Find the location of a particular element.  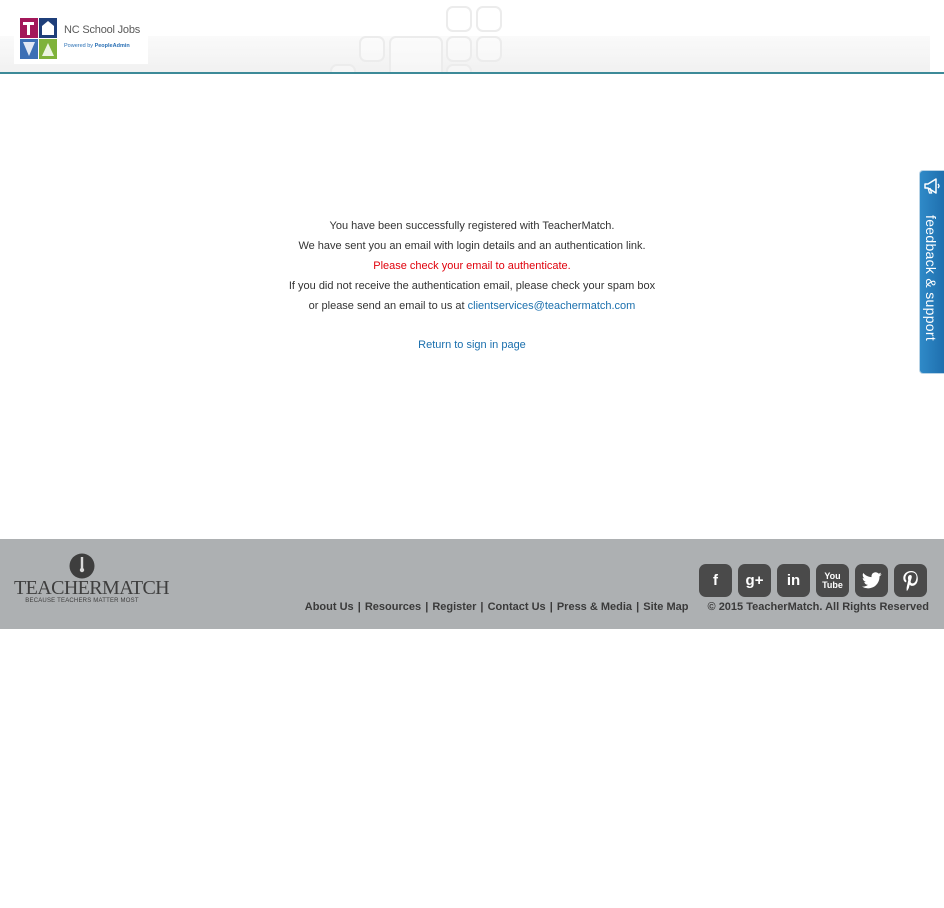

social-links: f g+ in You Tube is located at coordinates (813, 580).